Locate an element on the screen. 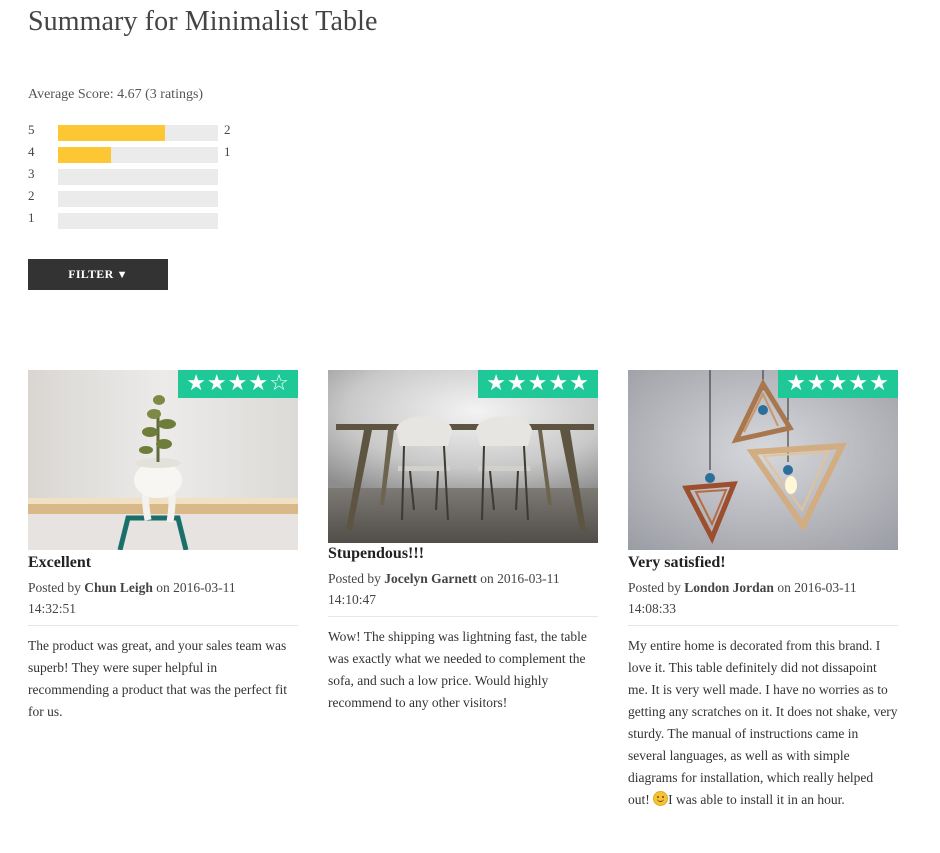 This screenshot has height=853, width=940. star-rating-badge: ★★★★☆ is located at coordinates (238, 384).